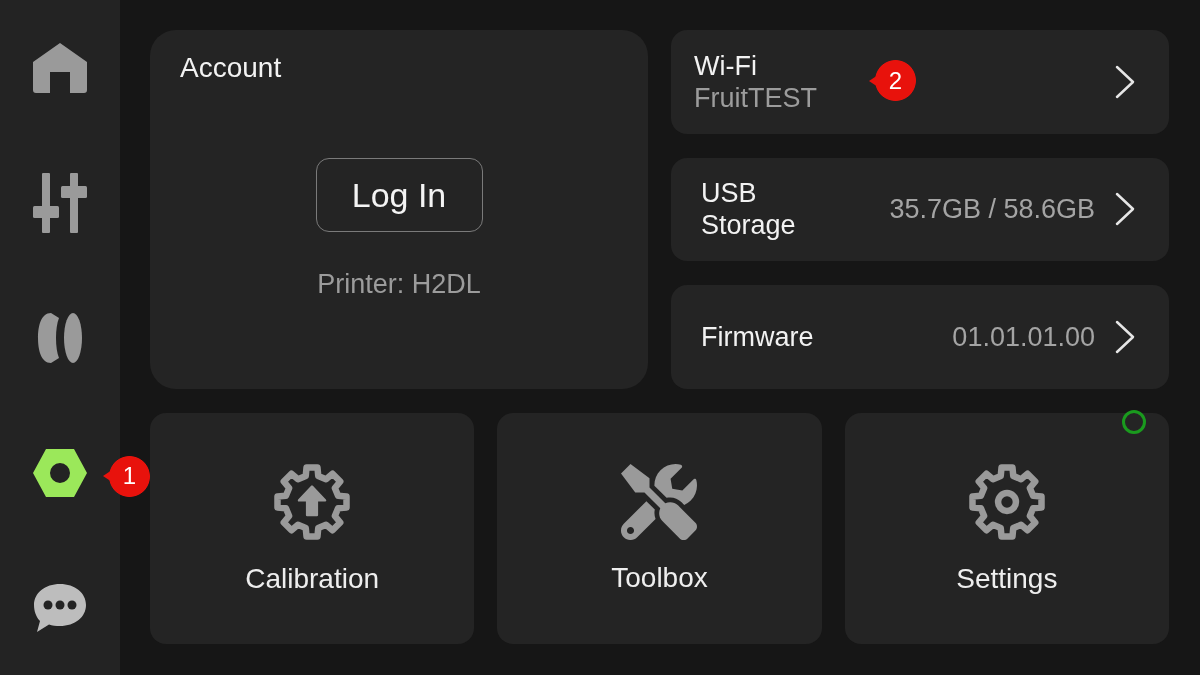 This screenshot has height=675, width=1200. I want to click on row-value: 01.01.01.00, so click(1023, 337).